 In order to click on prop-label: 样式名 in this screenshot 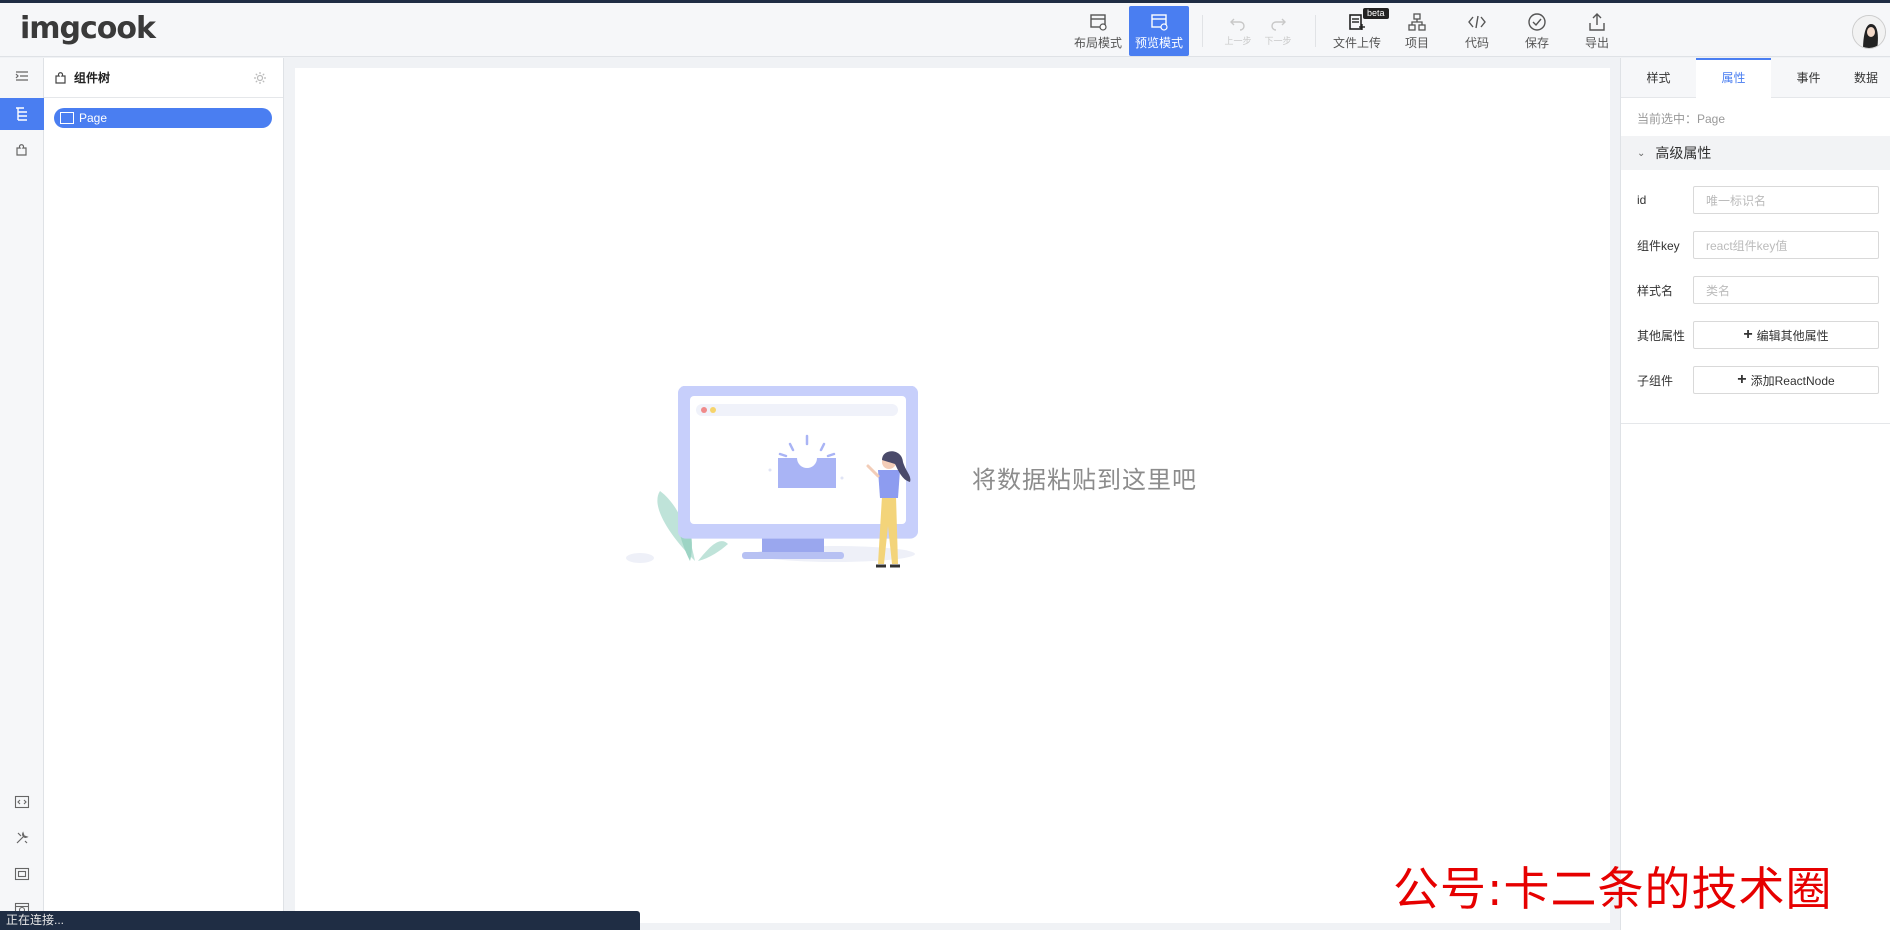, I will do `click(1655, 290)`.